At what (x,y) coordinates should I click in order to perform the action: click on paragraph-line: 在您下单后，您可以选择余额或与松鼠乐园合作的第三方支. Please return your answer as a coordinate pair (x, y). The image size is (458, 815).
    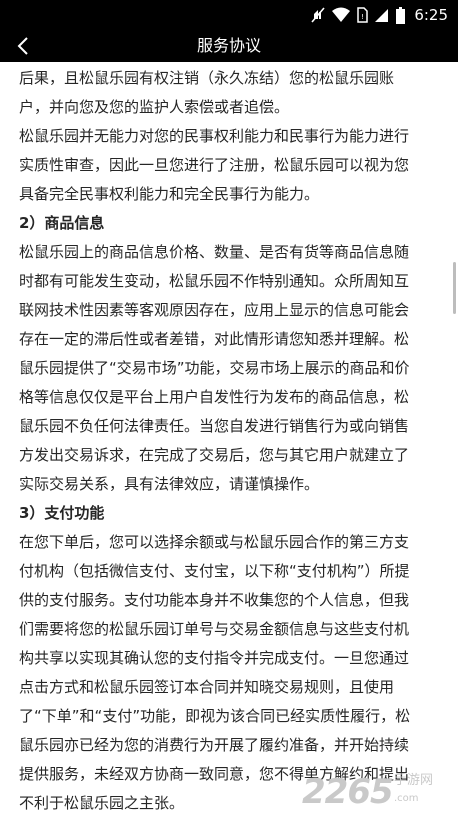
    Looking at the image, I should click on (214, 542).